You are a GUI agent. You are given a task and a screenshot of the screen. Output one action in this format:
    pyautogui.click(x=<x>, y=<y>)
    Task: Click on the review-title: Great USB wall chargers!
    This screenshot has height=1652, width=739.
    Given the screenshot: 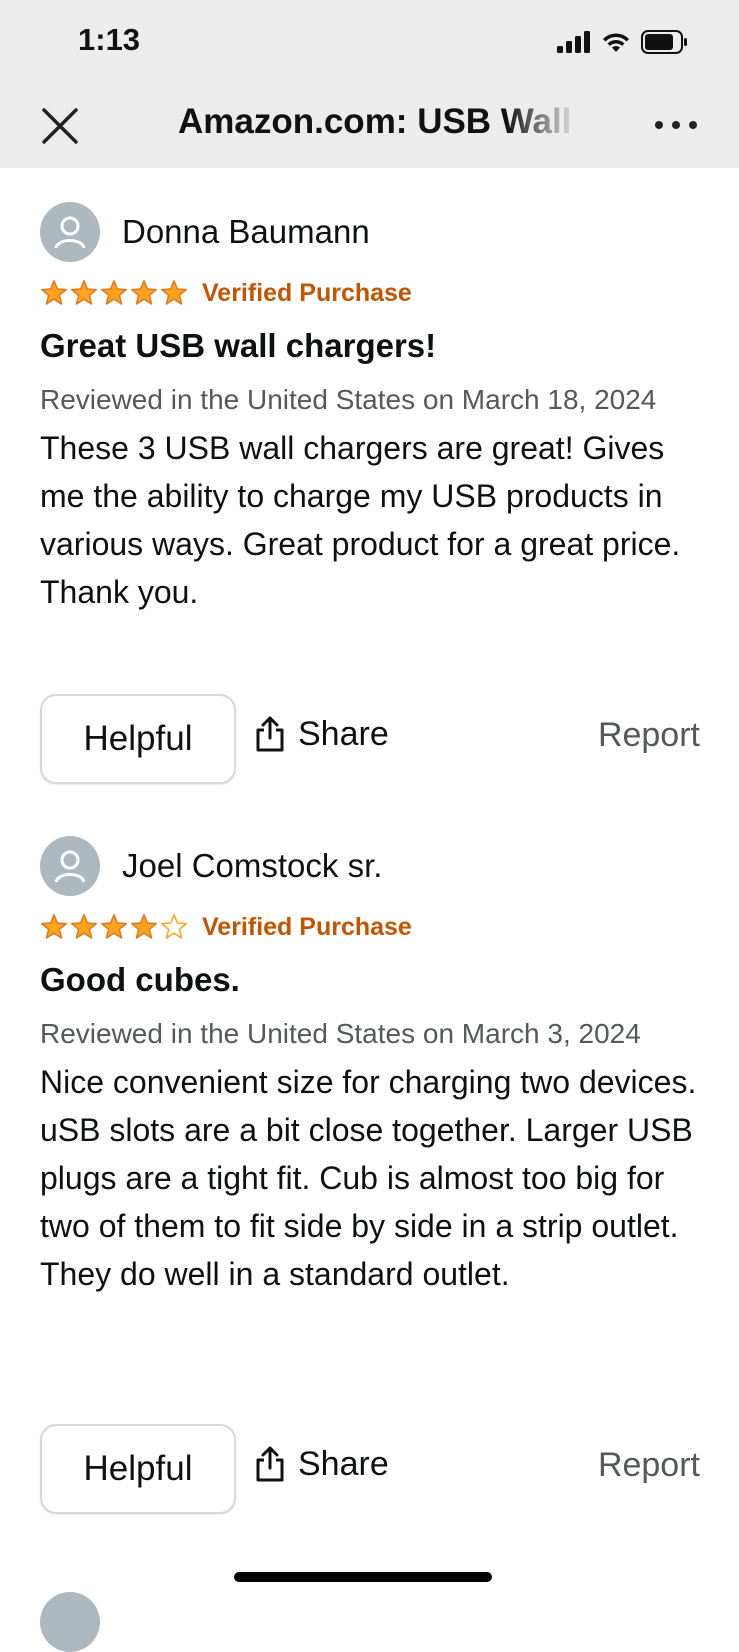 What is the action you would take?
    pyautogui.click(x=238, y=345)
    